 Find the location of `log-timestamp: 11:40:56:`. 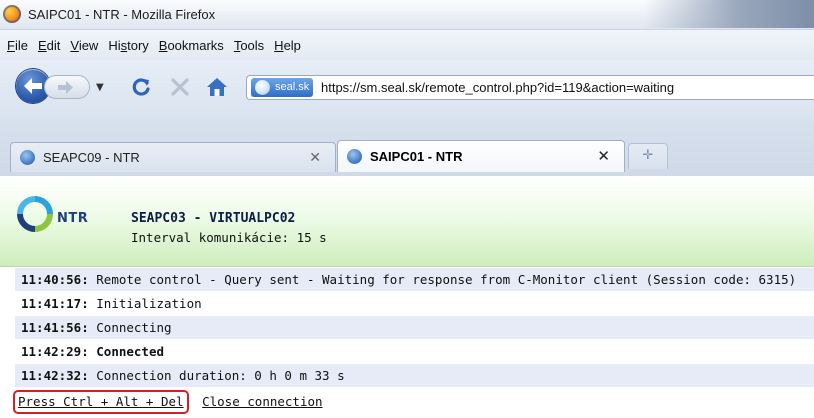

log-timestamp: 11:40:56: is located at coordinates (55, 279).